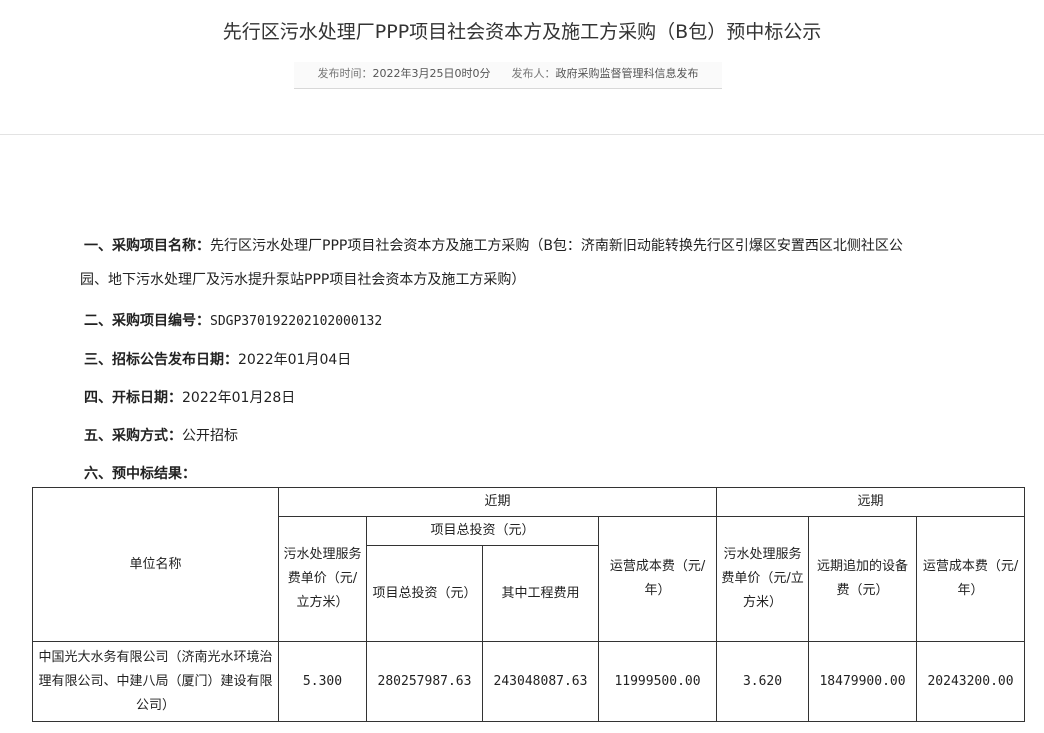  What do you see at coordinates (239, 398) in the screenshot?
I see `open-date-value: 2022年01月28日` at bounding box center [239, 398].